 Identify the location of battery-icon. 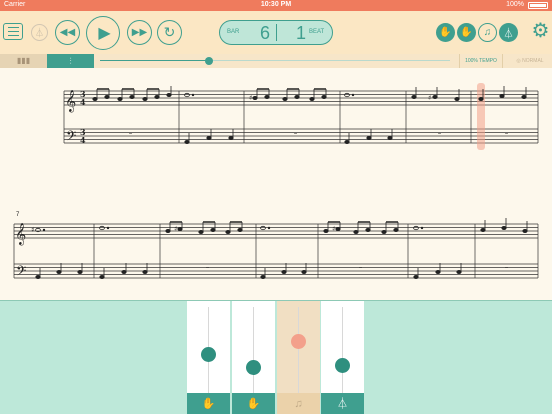
(538, 5).